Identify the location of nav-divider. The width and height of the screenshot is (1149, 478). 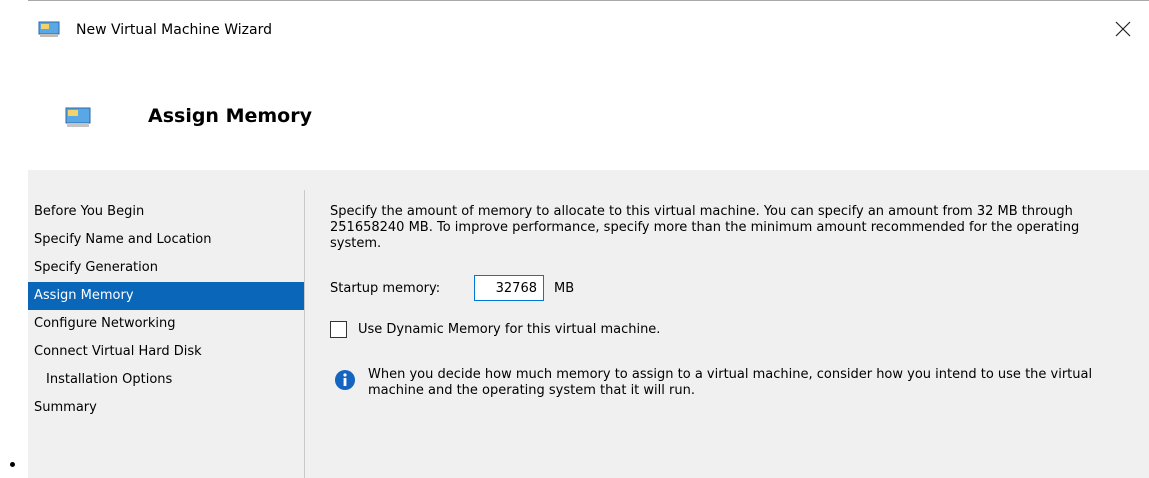
(304, 334).